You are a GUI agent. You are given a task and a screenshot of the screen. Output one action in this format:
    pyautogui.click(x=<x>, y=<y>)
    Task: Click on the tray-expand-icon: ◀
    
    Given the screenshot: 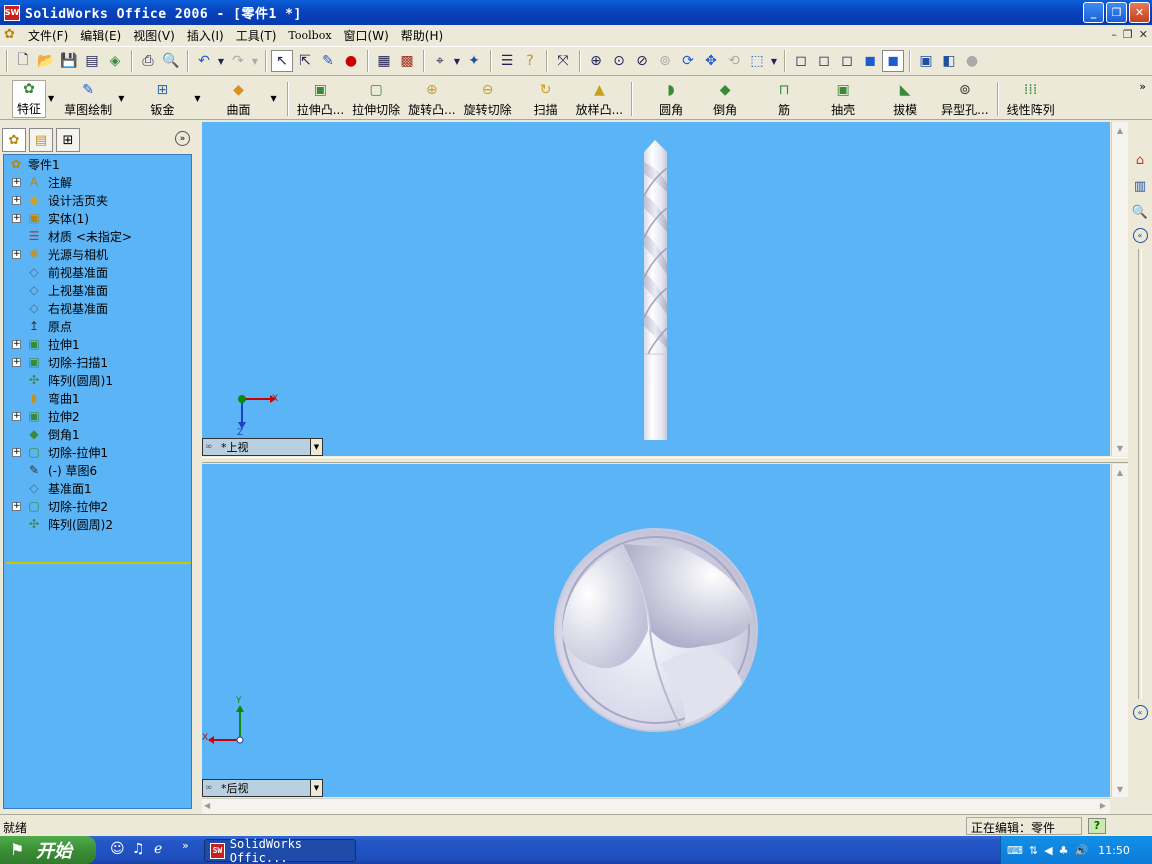 What is the action you would take?
    pyautogui.click(x=1048, y=850)
    